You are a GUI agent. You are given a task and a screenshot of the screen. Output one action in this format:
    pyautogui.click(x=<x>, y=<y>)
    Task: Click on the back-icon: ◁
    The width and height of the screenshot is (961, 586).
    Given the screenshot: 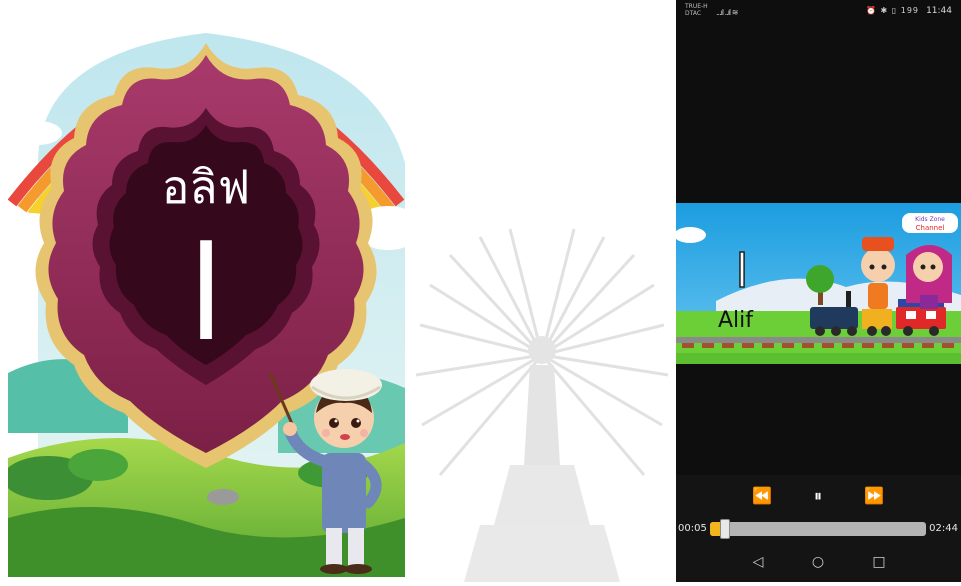 What is the action you would take?
    pyautogui.click(x=758, y=562)
    